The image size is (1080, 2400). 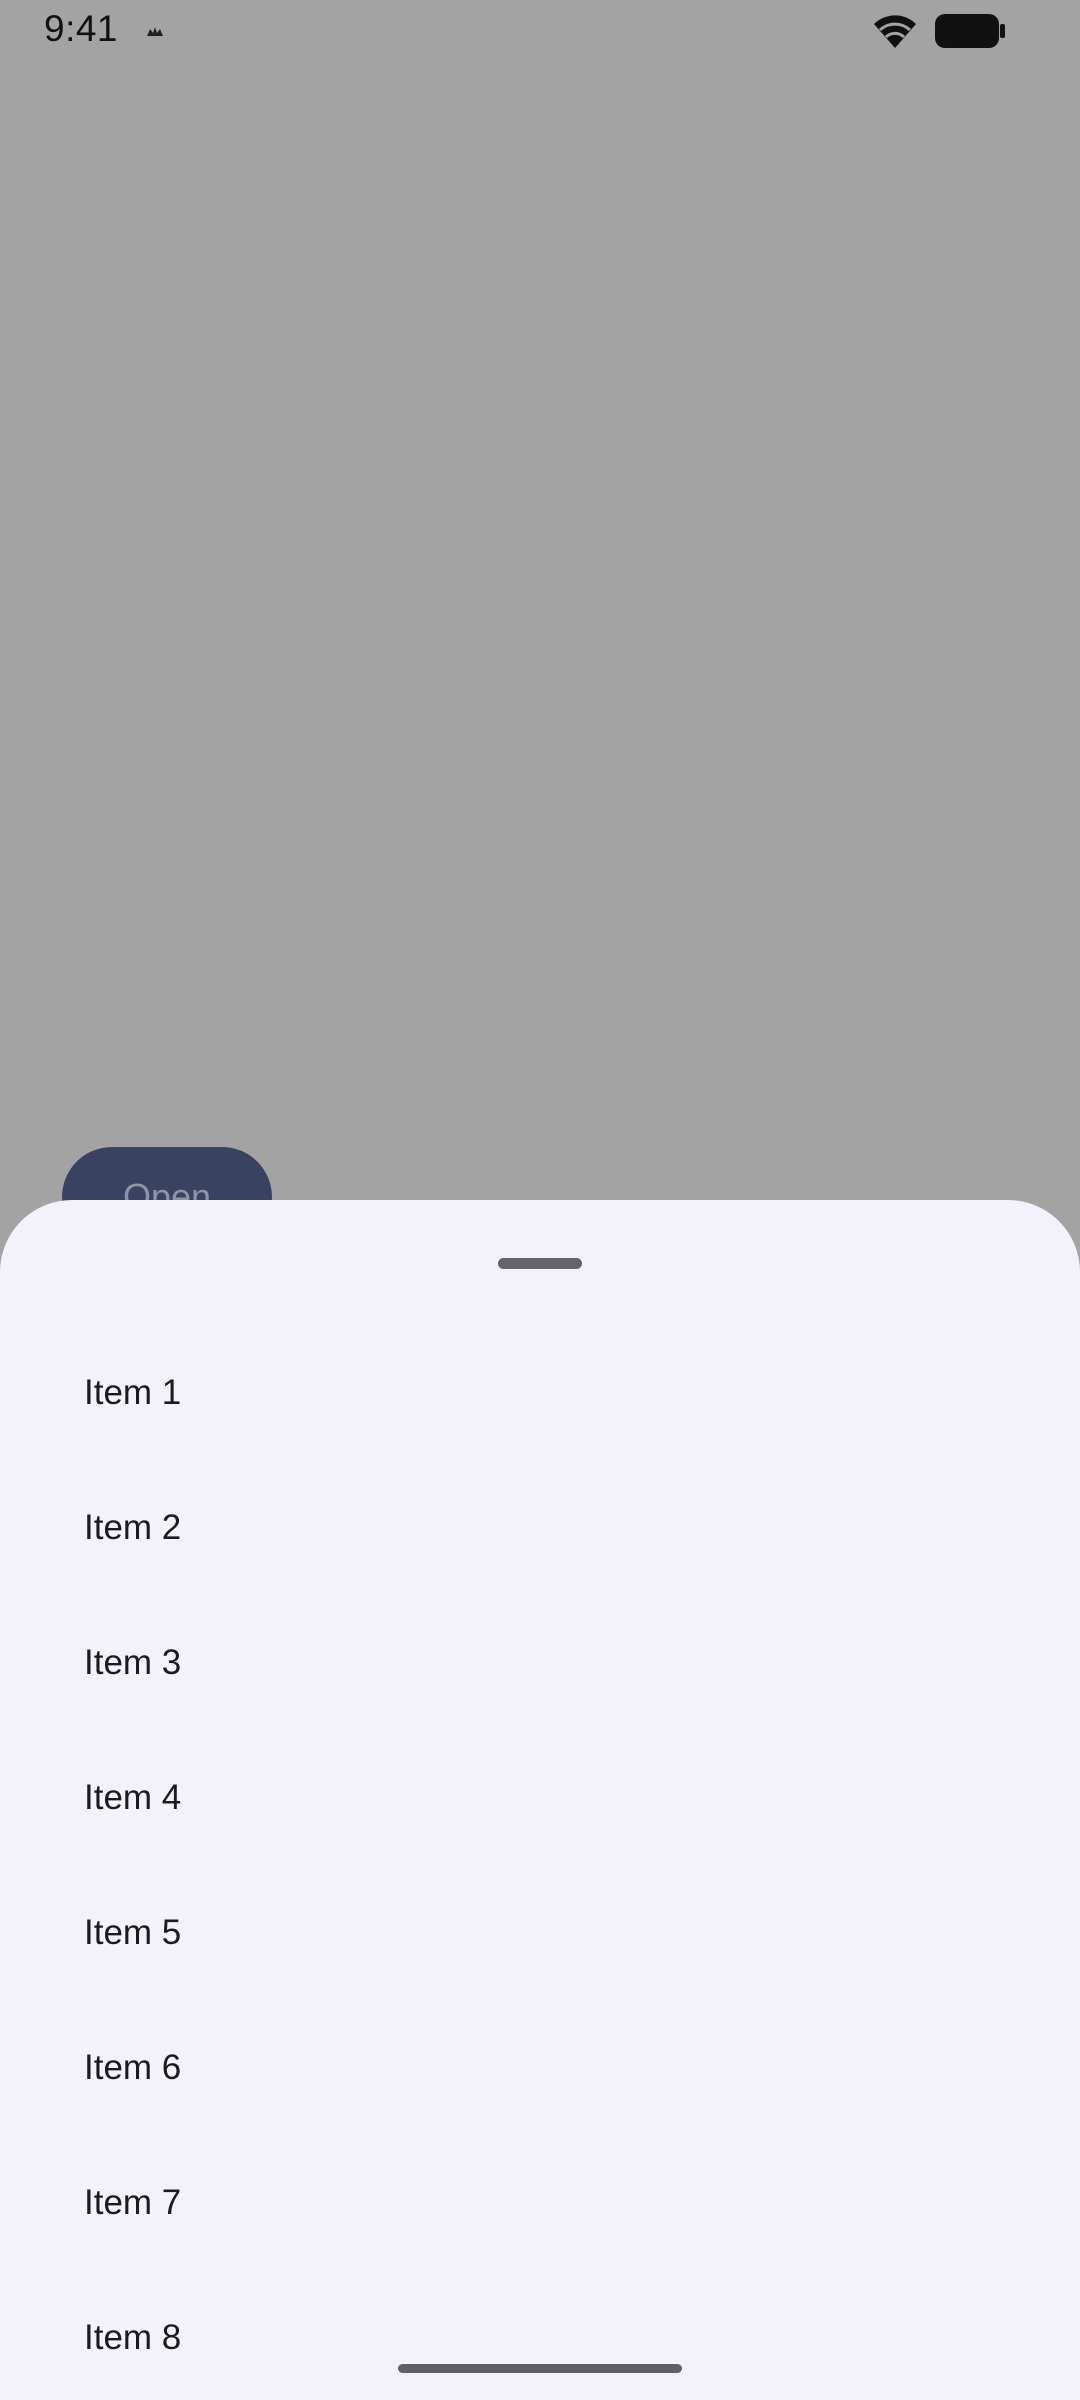 What do you see at coordinates (133, 1662) in the screenshot?
I see `list-item-label: Item 3` at bounding box center [133, 1662].